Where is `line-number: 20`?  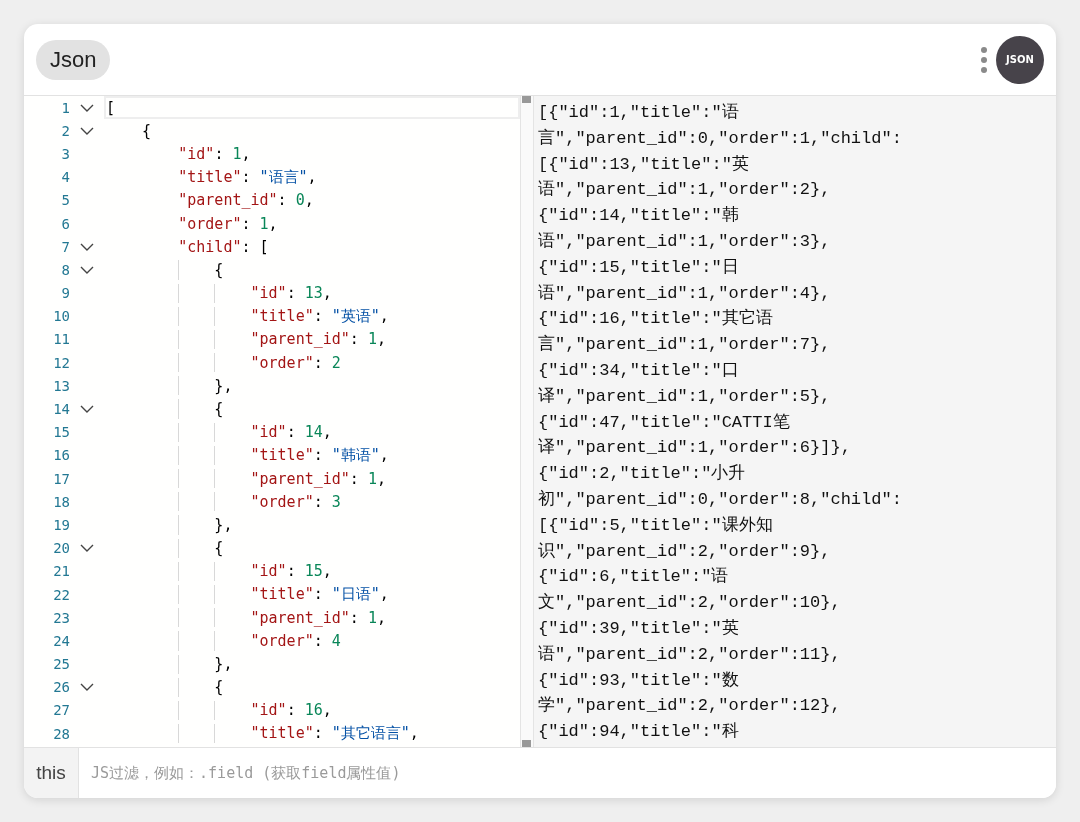
line-number: 20 is located at coordinates (61, 548).